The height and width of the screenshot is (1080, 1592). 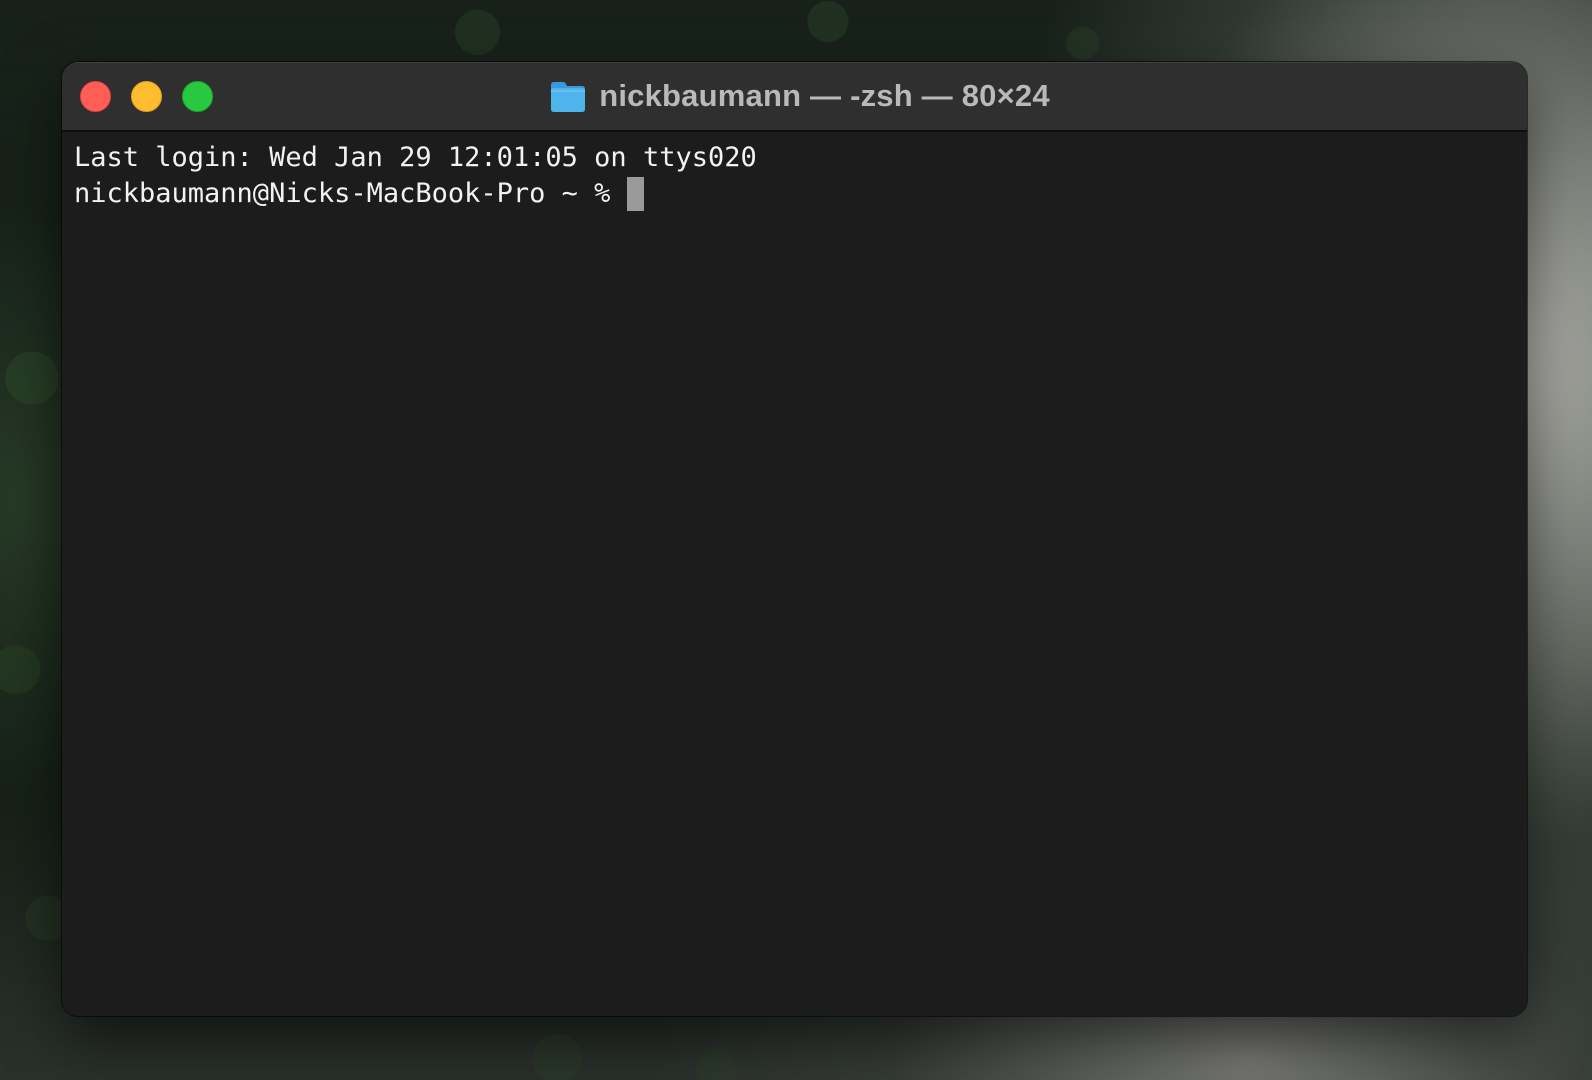 I want to click on title-bar: nickbaumann — -zsh — 80×24, so click(x=794, y=97).